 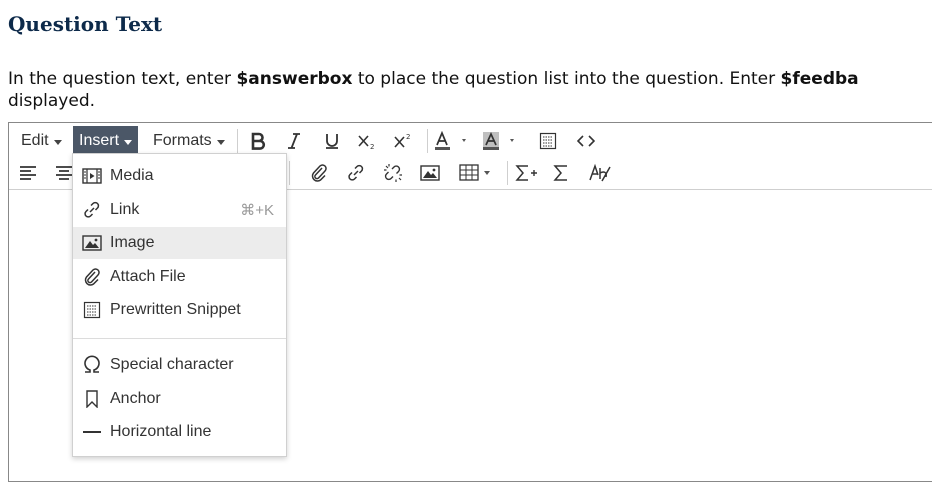 I want to click on edit-menu-label: Edit, so click(x=35, y=140).